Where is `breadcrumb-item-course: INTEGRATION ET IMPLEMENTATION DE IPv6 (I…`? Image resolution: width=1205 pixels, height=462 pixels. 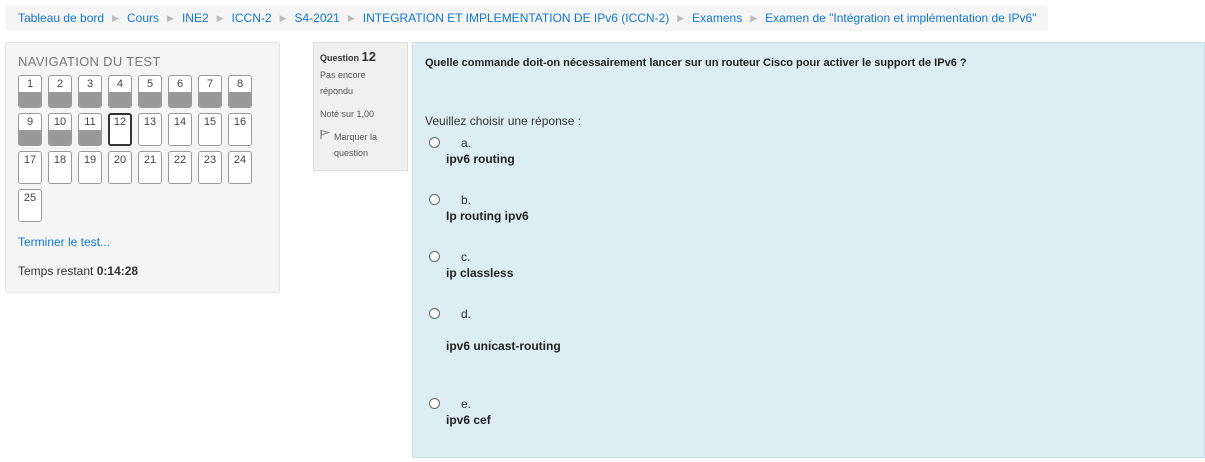 breadcrumb-item-course: INTEGRATION ET IMPLEMENTATION DE IPv6 (I… is located at coordinates (516, 18).